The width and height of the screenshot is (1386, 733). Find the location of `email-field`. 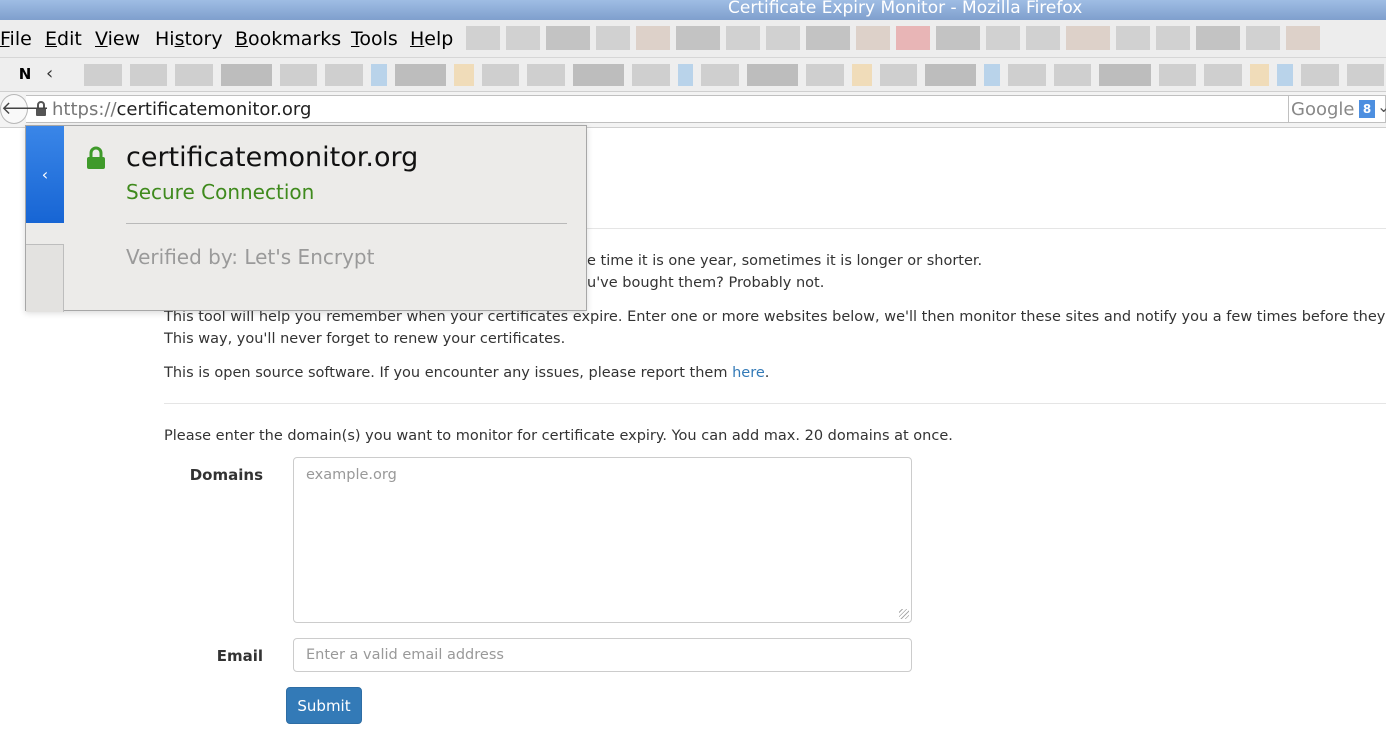

email-field is located at coordinates (602, 655).